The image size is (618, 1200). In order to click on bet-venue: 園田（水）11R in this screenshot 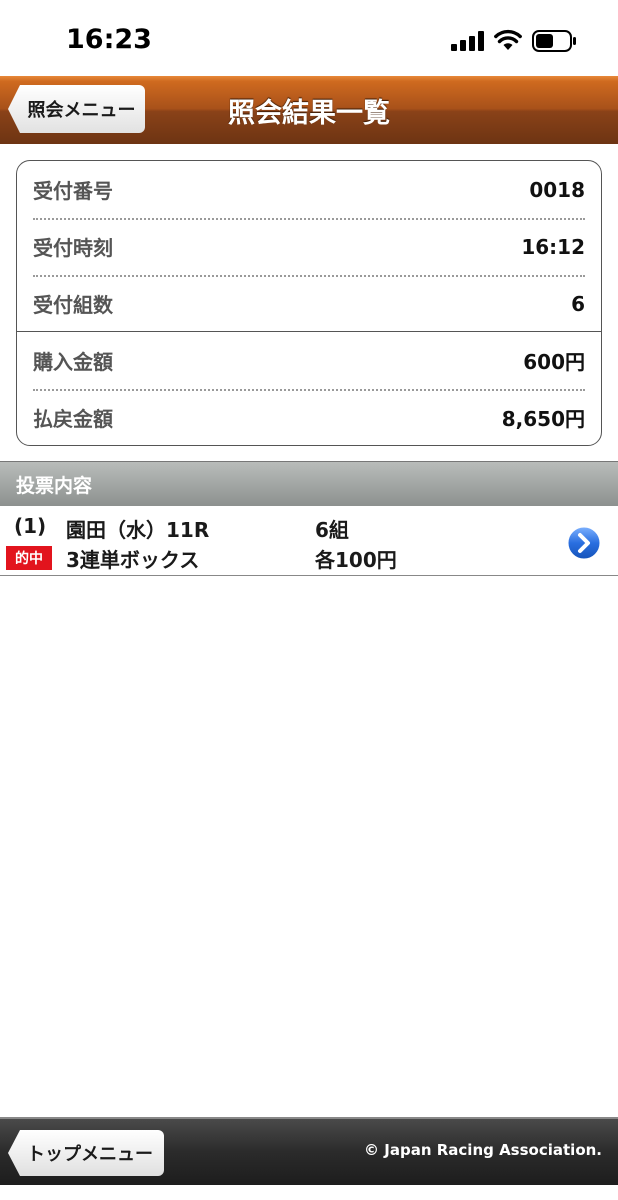, I will do `click(138, 530)`.